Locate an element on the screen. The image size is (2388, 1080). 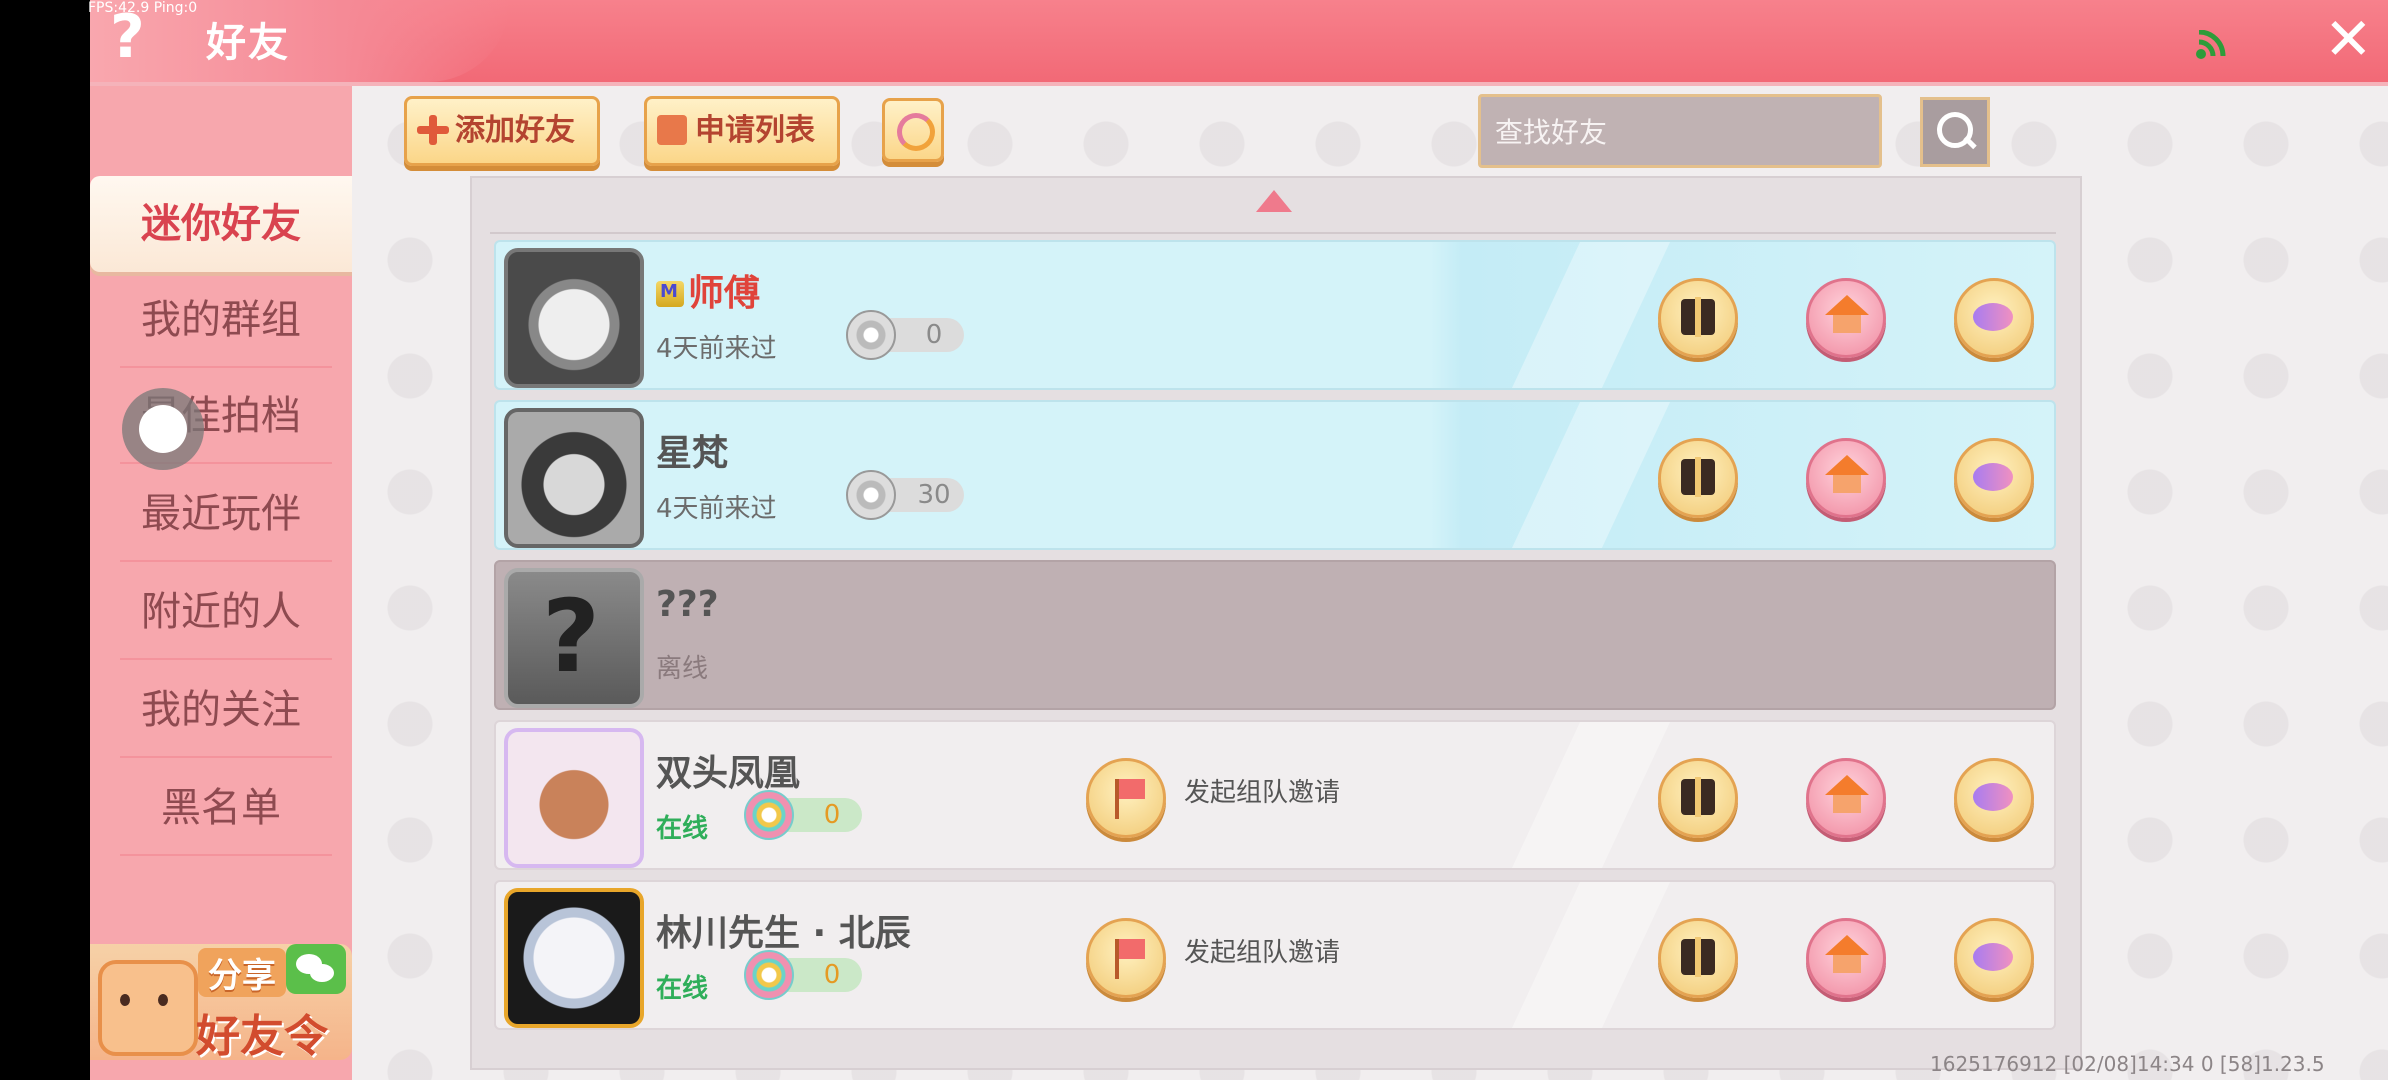
friend-name: ??? is located at coordinates (687, 604).